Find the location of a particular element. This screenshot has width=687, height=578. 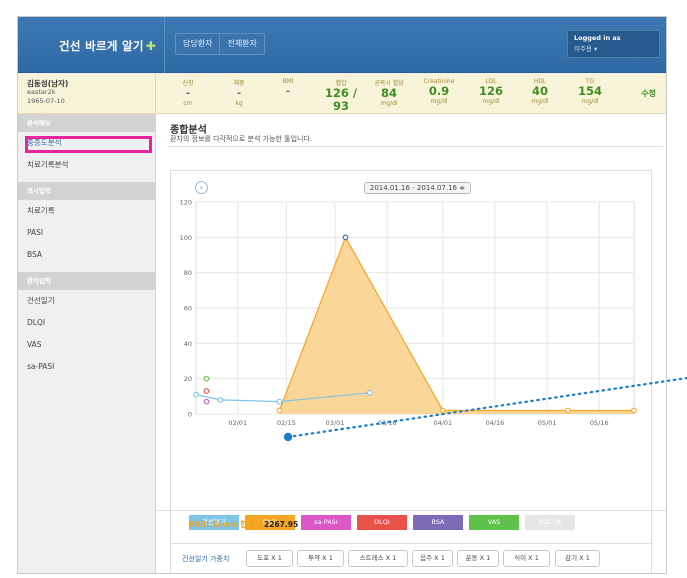

annotation-pointer-line is located at coordinates (485, 409).